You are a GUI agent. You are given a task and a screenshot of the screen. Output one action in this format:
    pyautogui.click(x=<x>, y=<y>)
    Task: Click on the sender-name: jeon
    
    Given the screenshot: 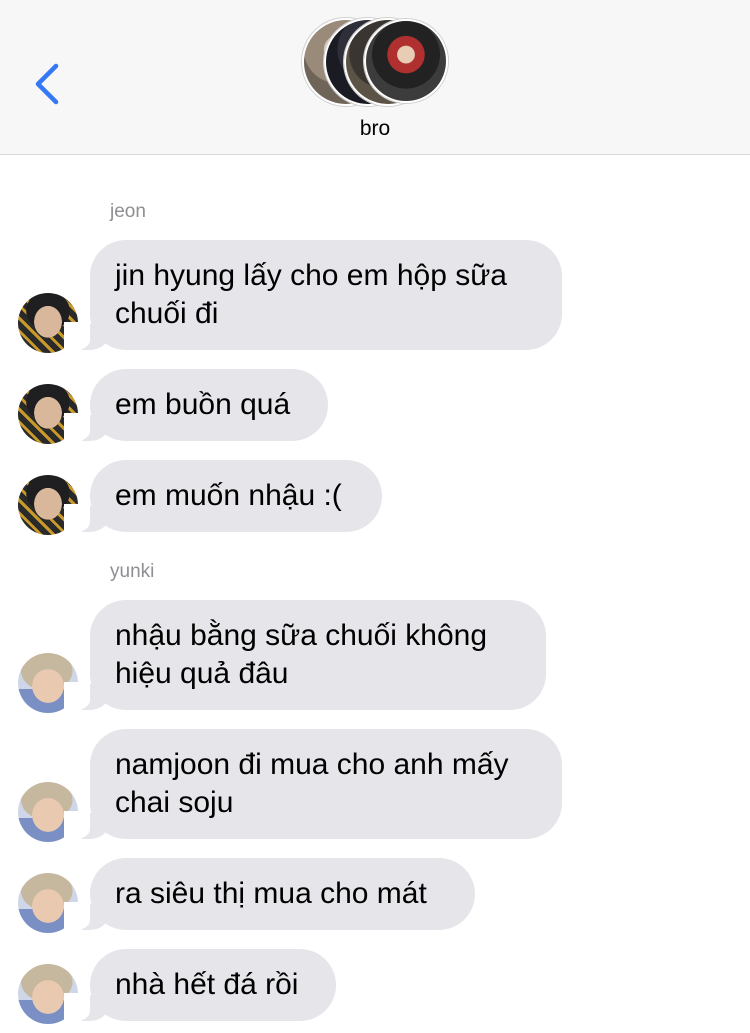 What is the action you would take?
    pyautogui.click(x=128, y=211)
    